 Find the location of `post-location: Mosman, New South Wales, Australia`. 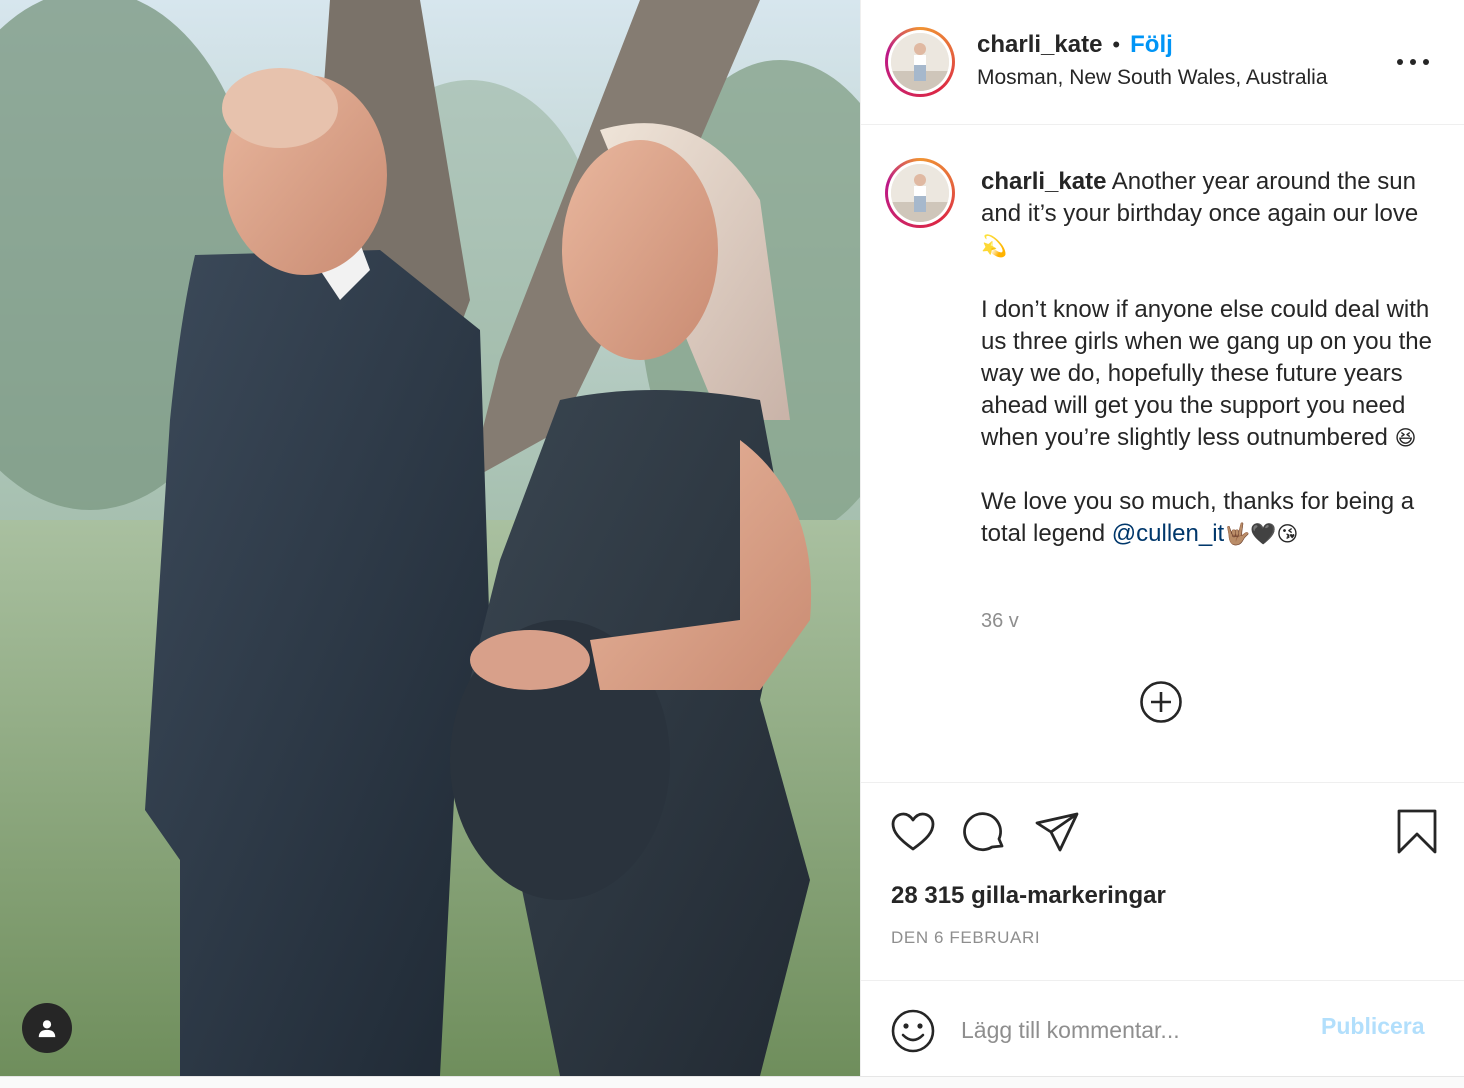

post-location: Mosman, New South Wales, Australia is located at coordinates (1152, 78).